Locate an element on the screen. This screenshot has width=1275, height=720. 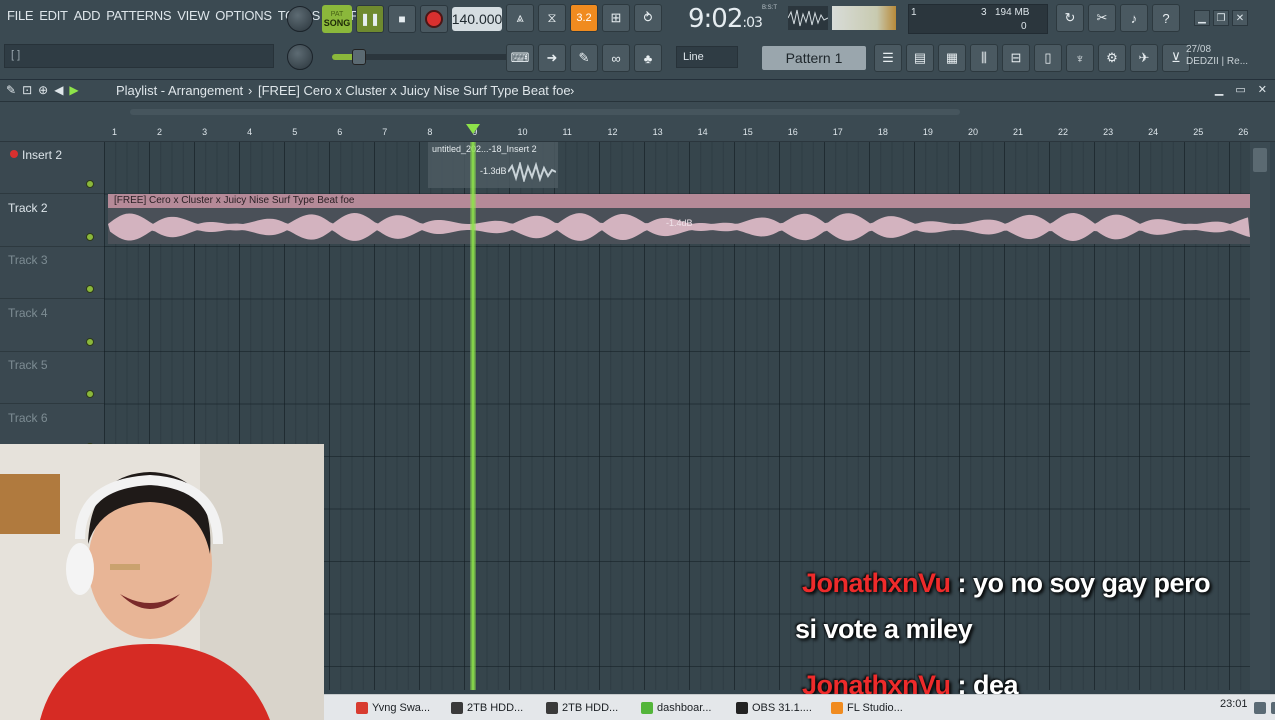
playlist-minimize-icon: ▁ is located at coordinates (1219, 89).